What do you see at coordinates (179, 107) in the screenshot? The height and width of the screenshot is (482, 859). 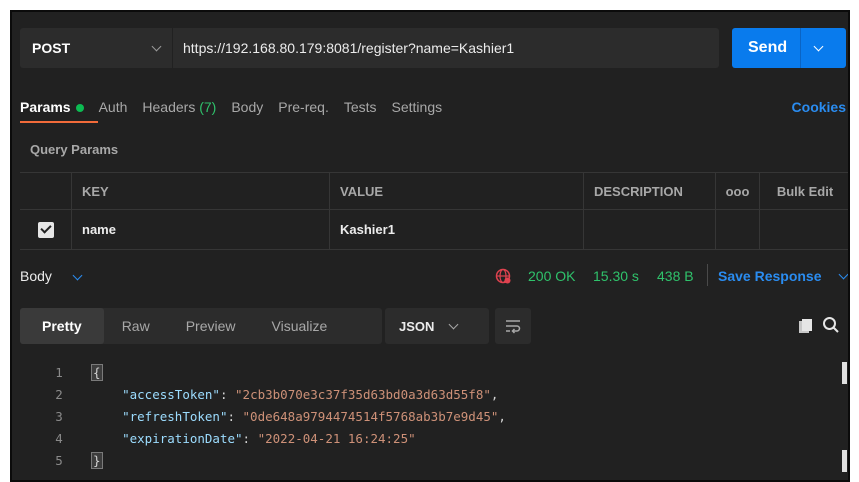 I see `tab-headers: Headers (7)` at bounding box center [179, 107].